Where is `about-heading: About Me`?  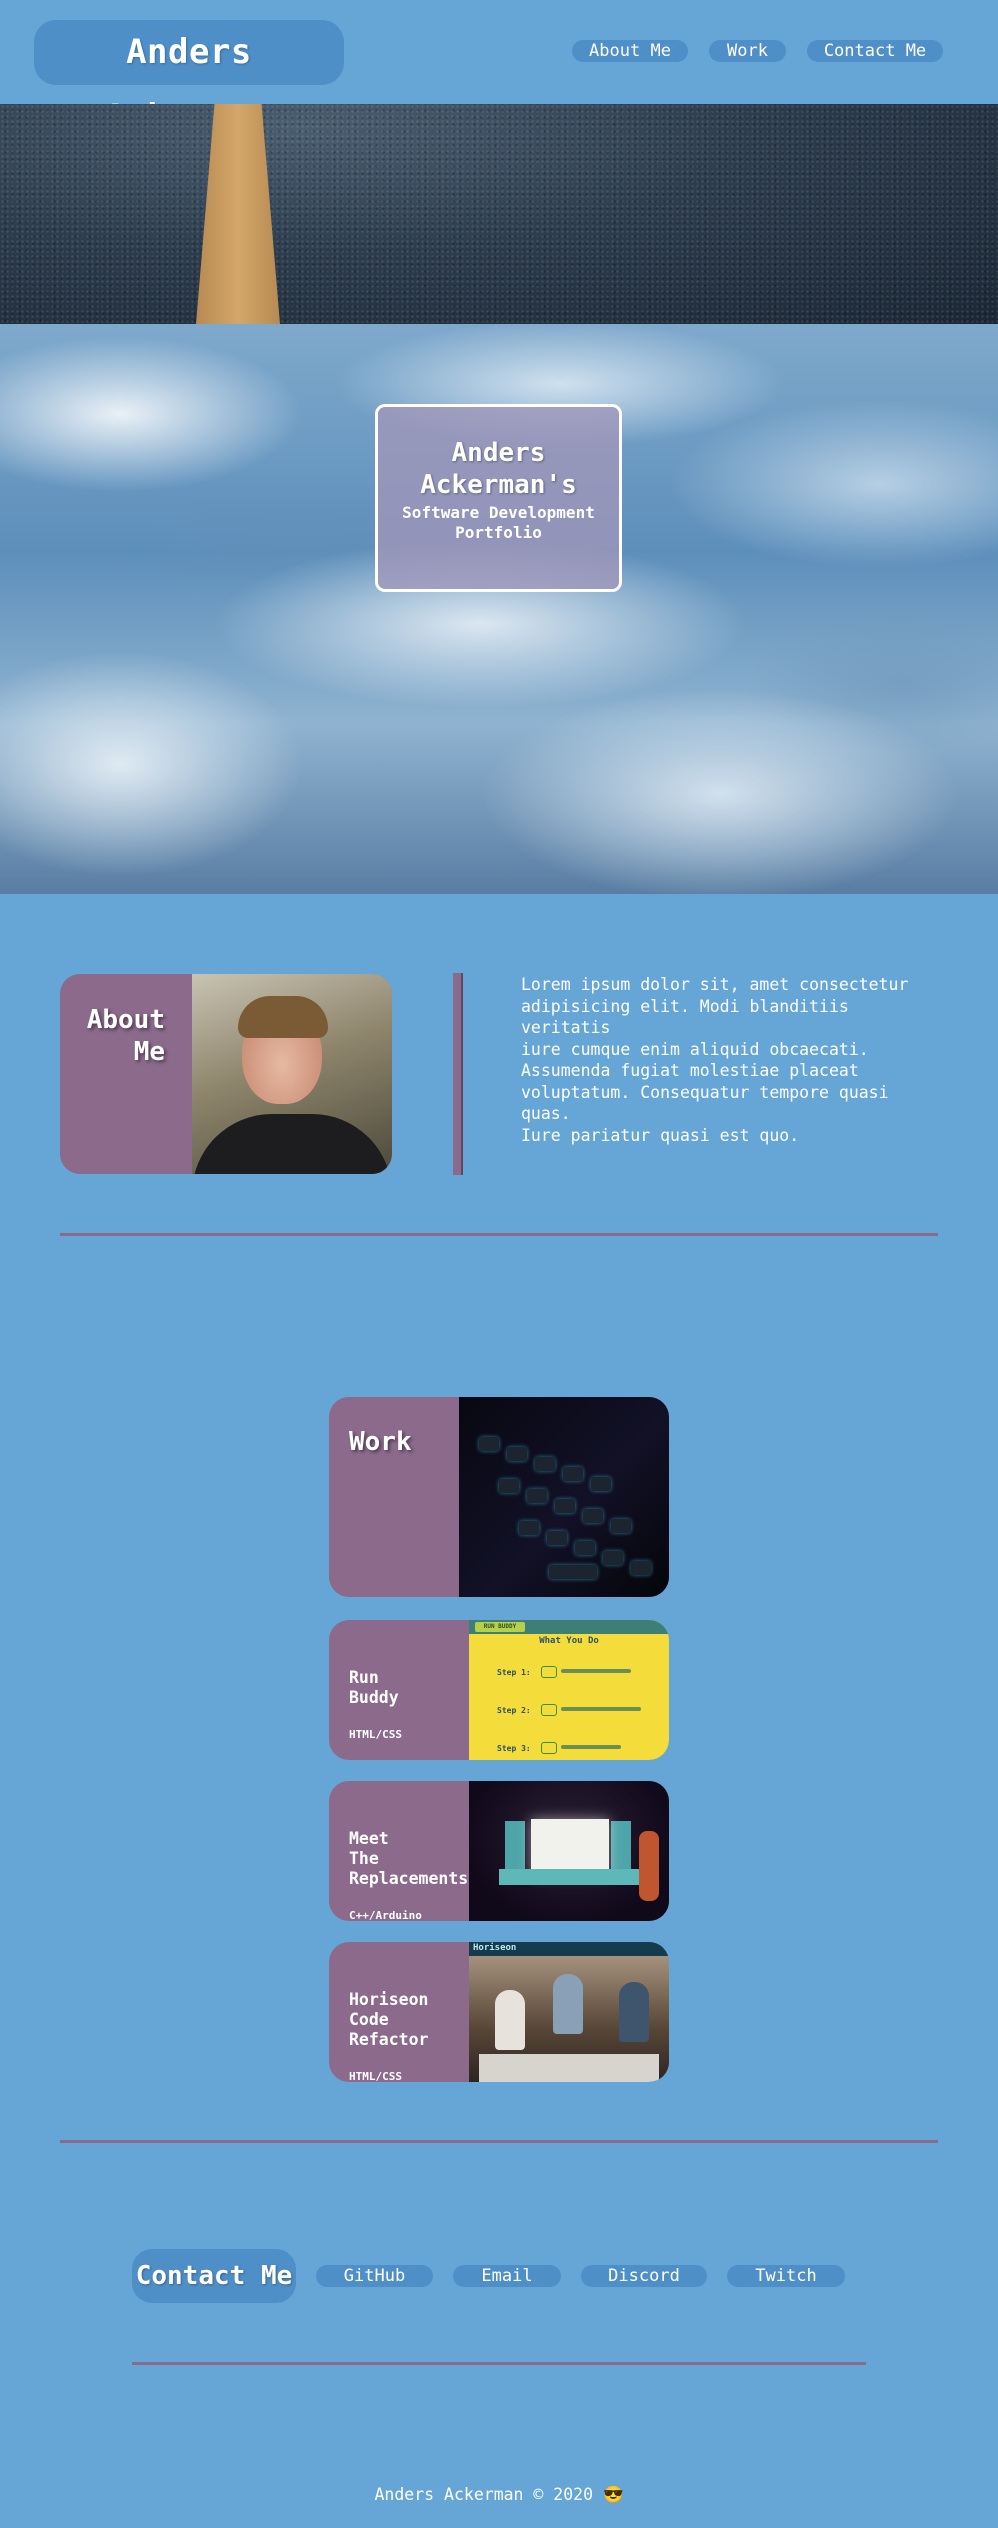 about-heading: About Me is located at coordinates (125, 1036).